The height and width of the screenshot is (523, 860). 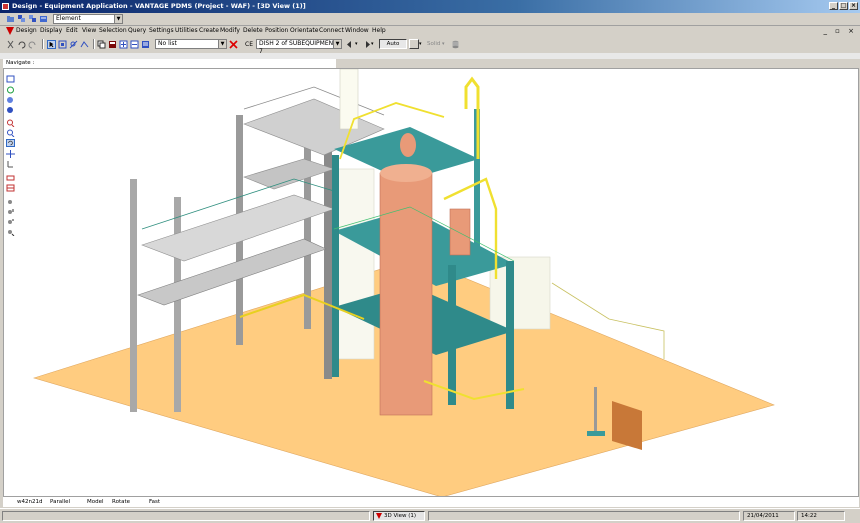 What do you see at coordinates (434, 44) in the screenshot?
I see `solid-label: Solid` at bounding box center [434, 44].